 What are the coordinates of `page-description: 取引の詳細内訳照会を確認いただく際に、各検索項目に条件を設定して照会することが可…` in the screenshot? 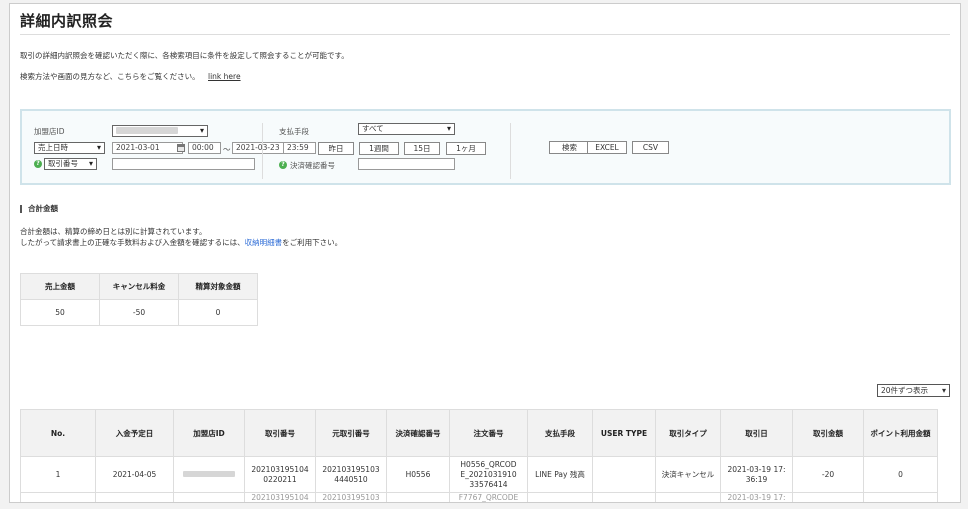 It's located at (184, 55).